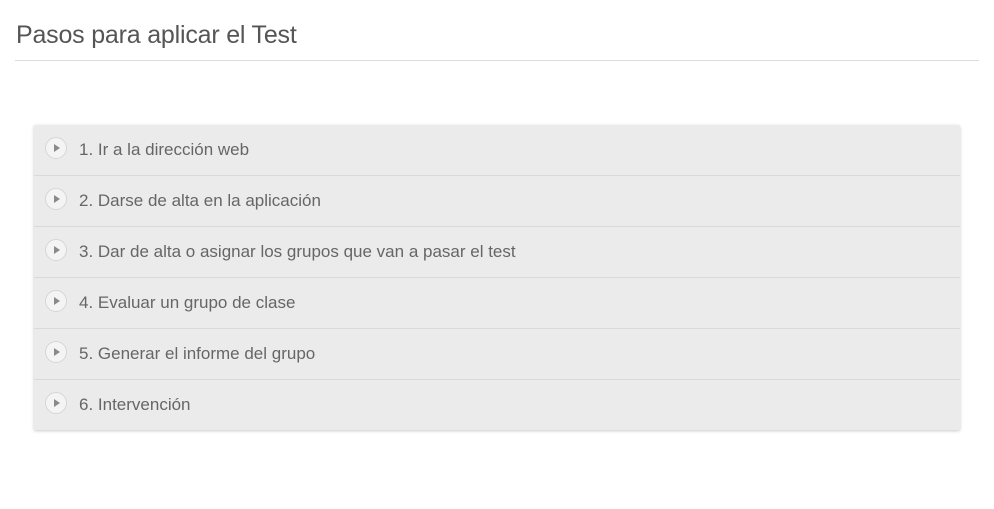 The width and height of the screenshot is (994, 509). I want to click on accordion-item-label: 5. Generar el informe del grupo, so click(197, 353).